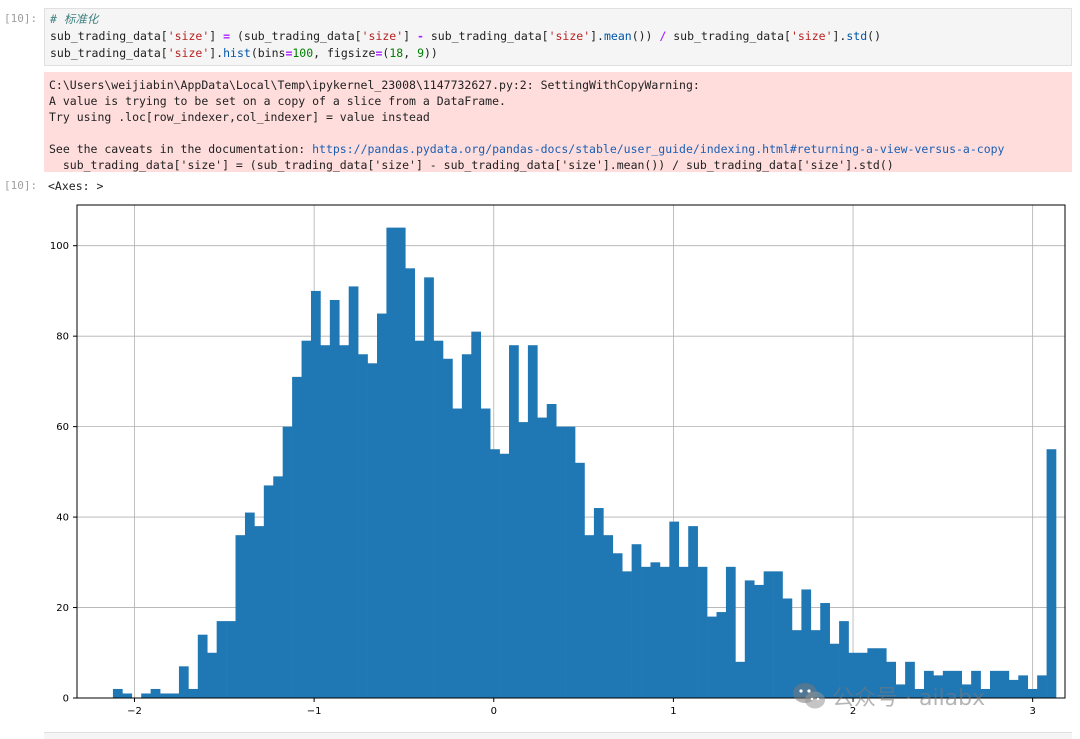  I want to click on y-tick-label: 60, so click(62, 427).